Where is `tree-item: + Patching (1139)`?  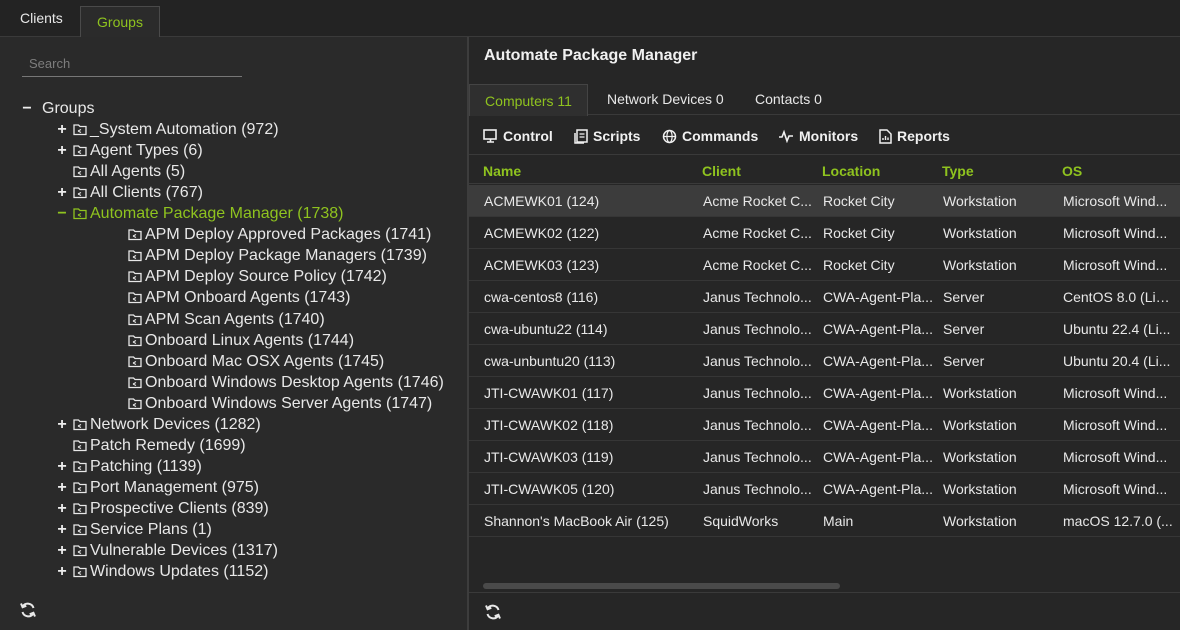 tree-item: + Patching (1139) is located at coordinates (128, 466).